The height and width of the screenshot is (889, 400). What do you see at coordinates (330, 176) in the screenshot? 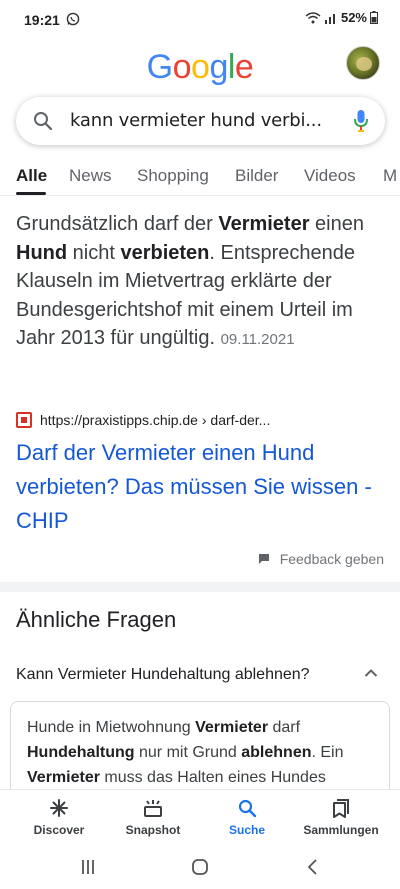
I see `tab-videos: Videos` at bounding box center [330, 176].